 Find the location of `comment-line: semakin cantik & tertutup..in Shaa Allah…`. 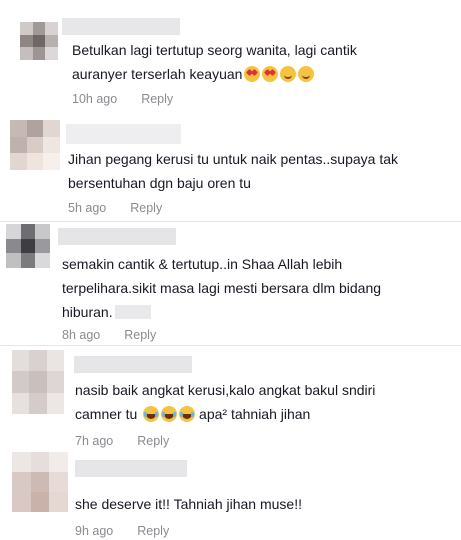

comment-line: semakin cantik & tertutup..in Shaa Allah… is located at coordinates (202, 264).